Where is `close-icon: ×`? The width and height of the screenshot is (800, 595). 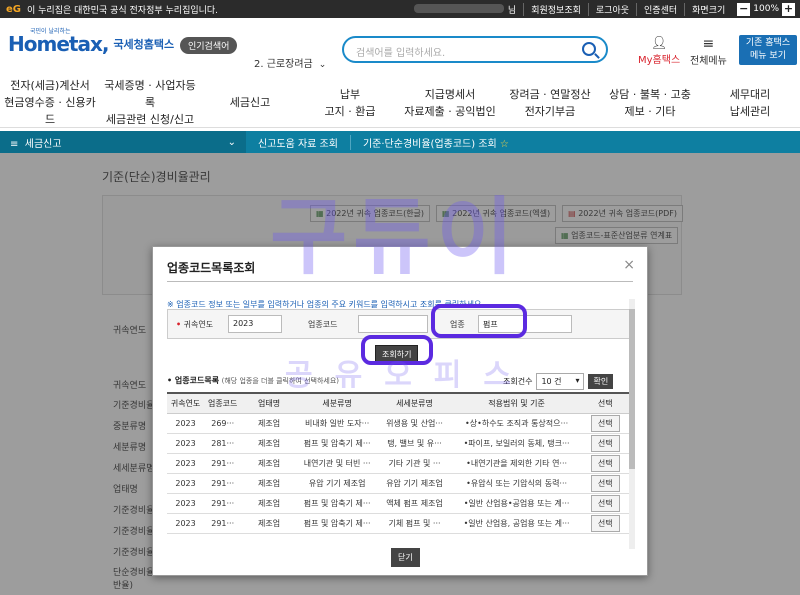
close-icon: × is located at coordinates (629, 265).